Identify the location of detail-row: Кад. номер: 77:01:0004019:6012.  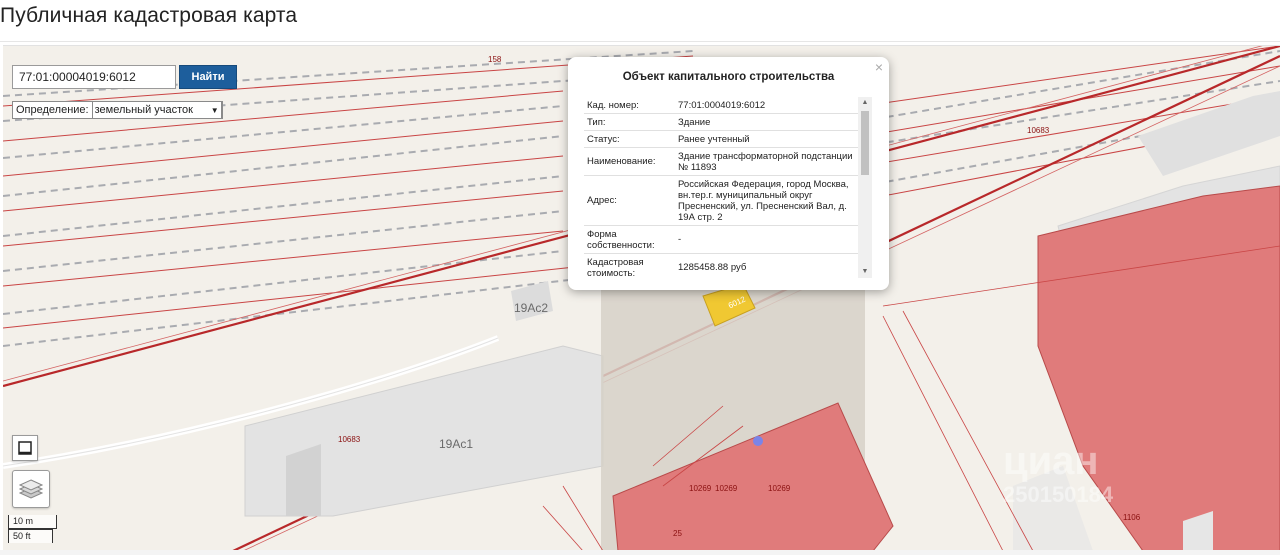
(722, 105).